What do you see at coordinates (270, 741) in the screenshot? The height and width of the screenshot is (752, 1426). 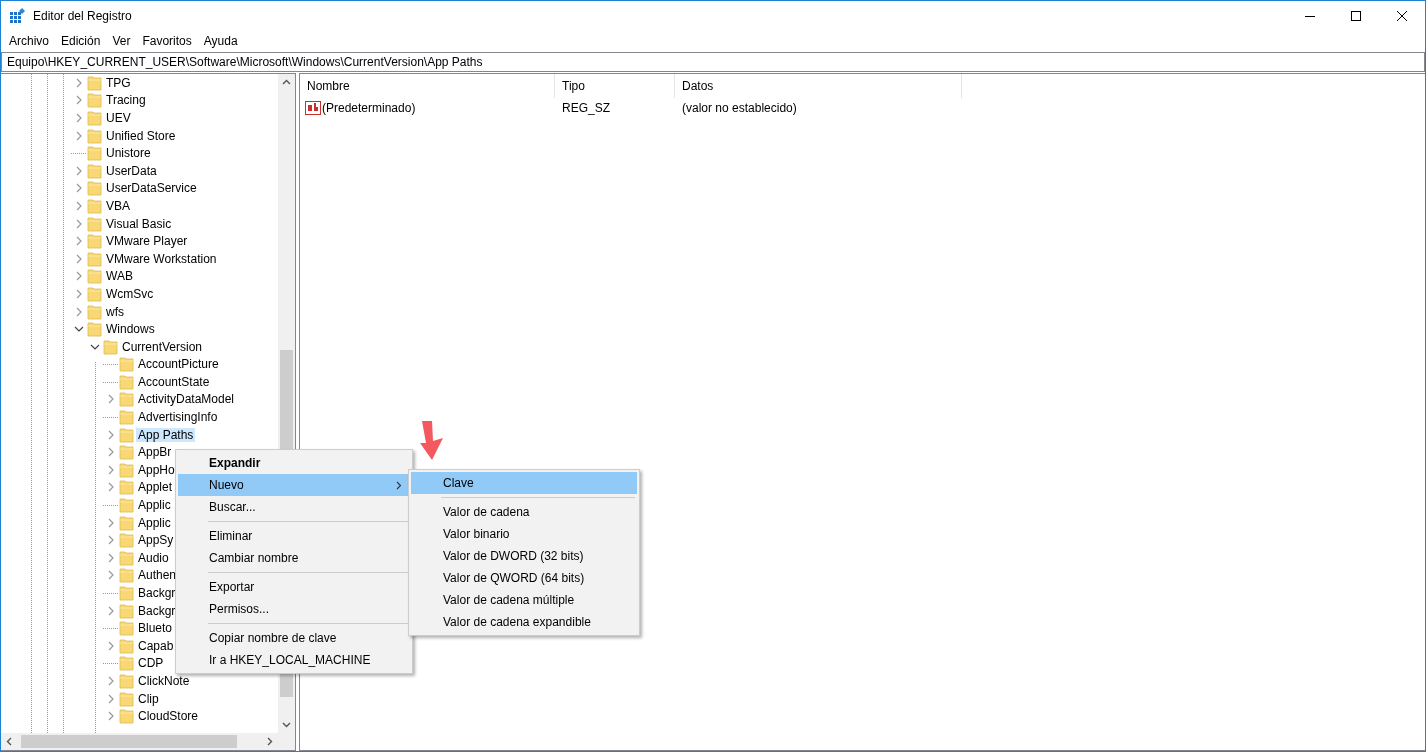 I see `scroll-right-icon` at bounding box center [270, 741].